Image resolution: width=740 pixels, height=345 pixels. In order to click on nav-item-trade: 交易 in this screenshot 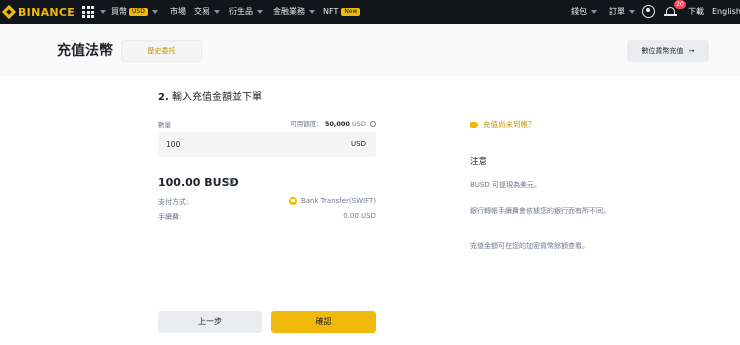, I will do `click(207, 12)`.